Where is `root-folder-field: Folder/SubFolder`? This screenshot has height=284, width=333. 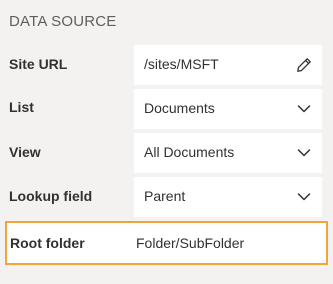 root-folder-field: Folder/SubFolder is located at coordinates (229, 243).